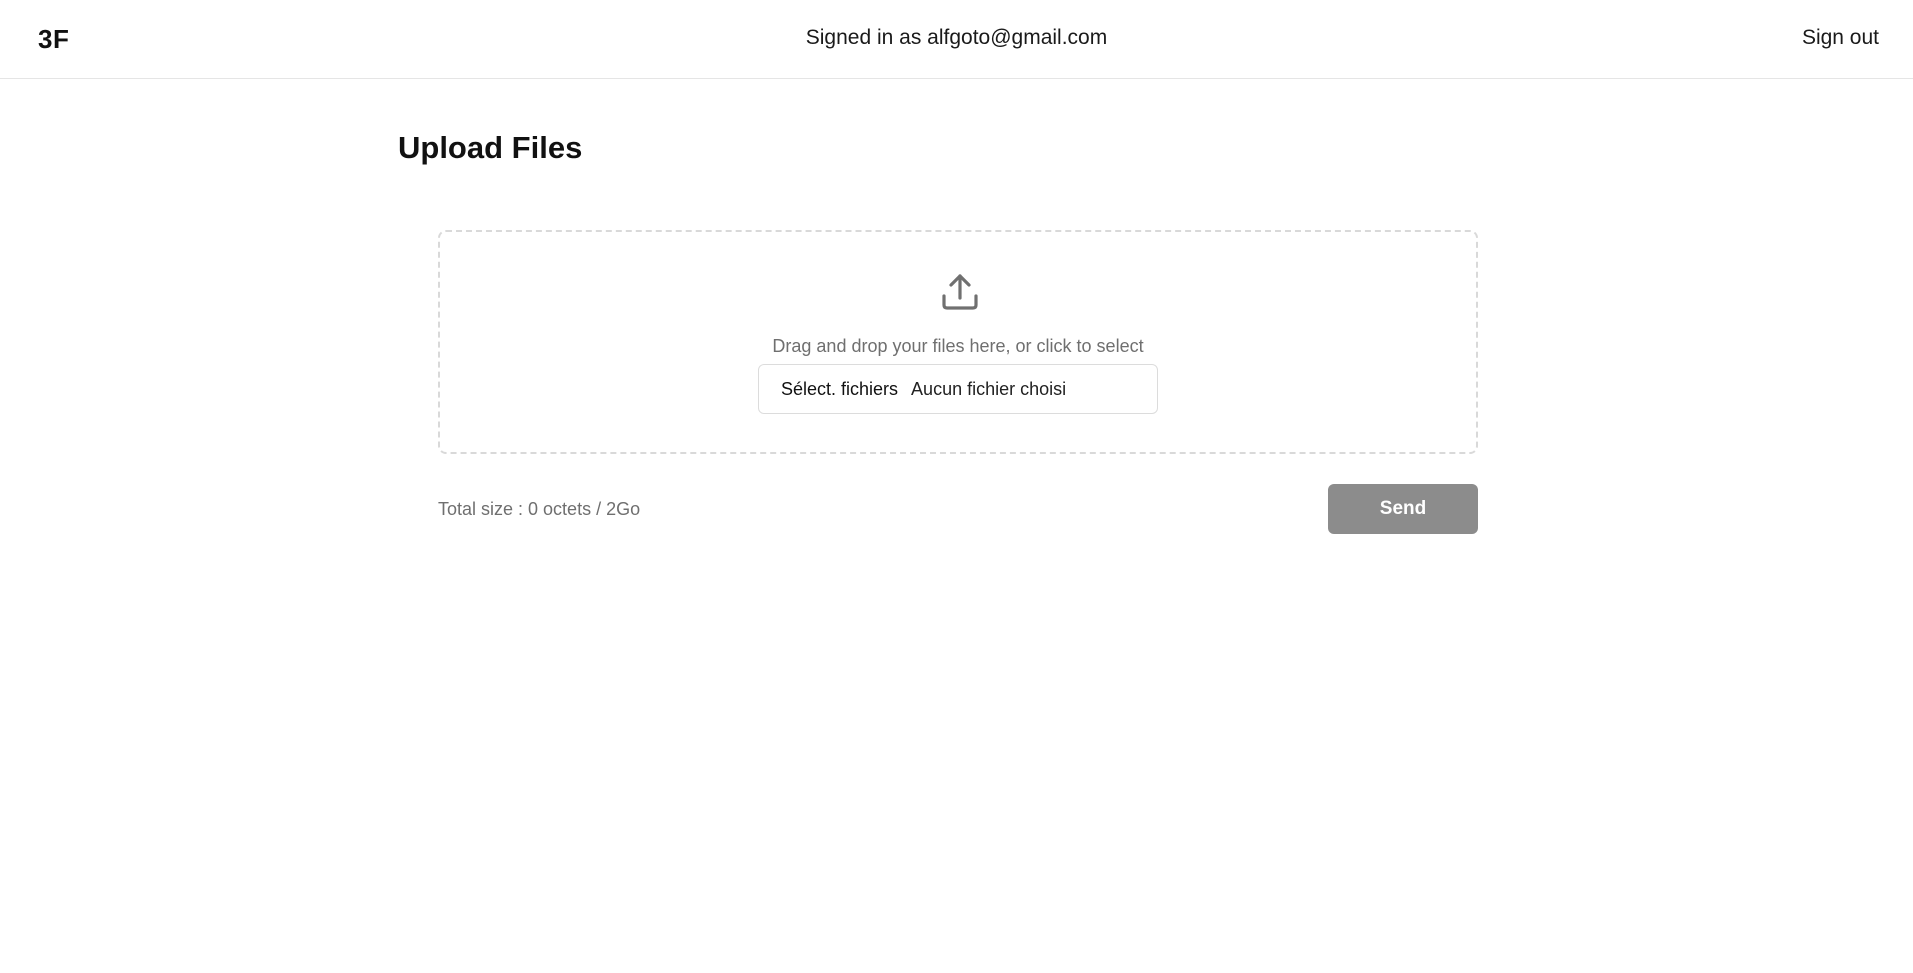  I want to click on file-status-text: Aucun fichier choisi, so click(989, 388).